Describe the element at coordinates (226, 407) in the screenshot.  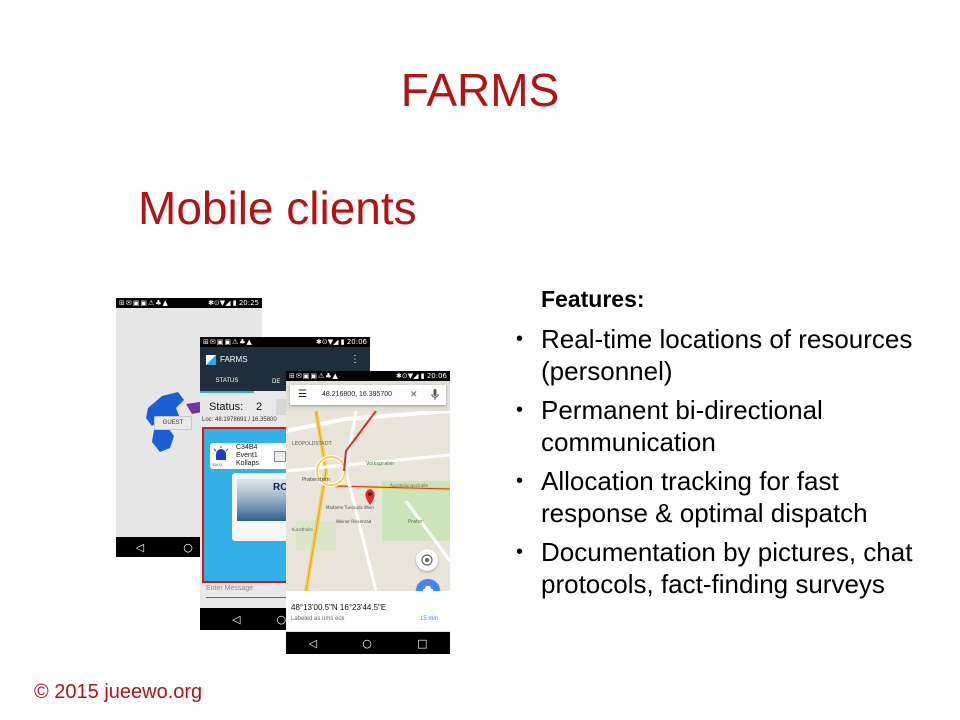
I see `status-label: Status:` at that location.